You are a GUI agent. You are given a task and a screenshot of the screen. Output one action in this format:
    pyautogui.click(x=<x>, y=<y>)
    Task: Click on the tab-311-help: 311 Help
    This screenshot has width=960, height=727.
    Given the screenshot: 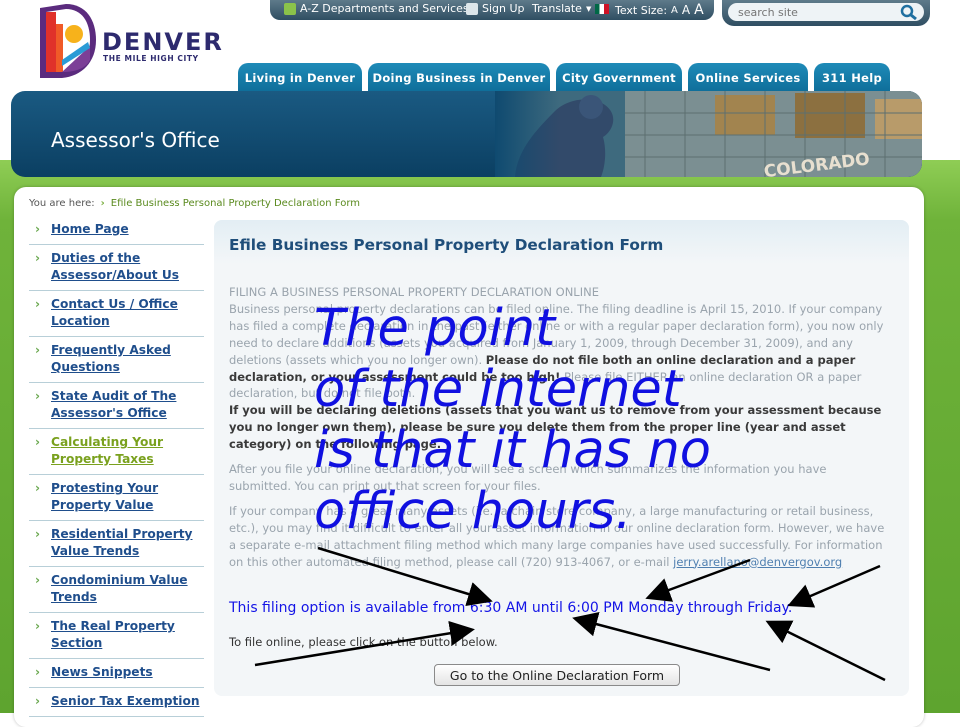 What is the action you would take?
    pyautogui.click(x=852, y=78)
    